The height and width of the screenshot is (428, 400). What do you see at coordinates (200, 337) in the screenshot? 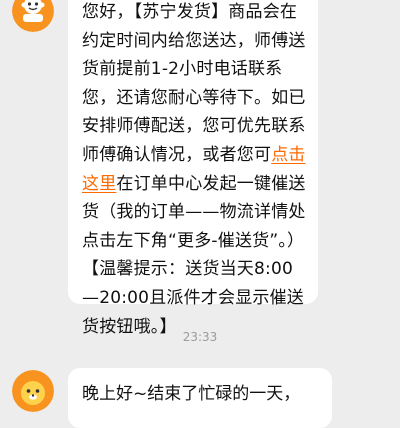
I see `message-timestamp: 23:33` at bounding box center [200, 337].